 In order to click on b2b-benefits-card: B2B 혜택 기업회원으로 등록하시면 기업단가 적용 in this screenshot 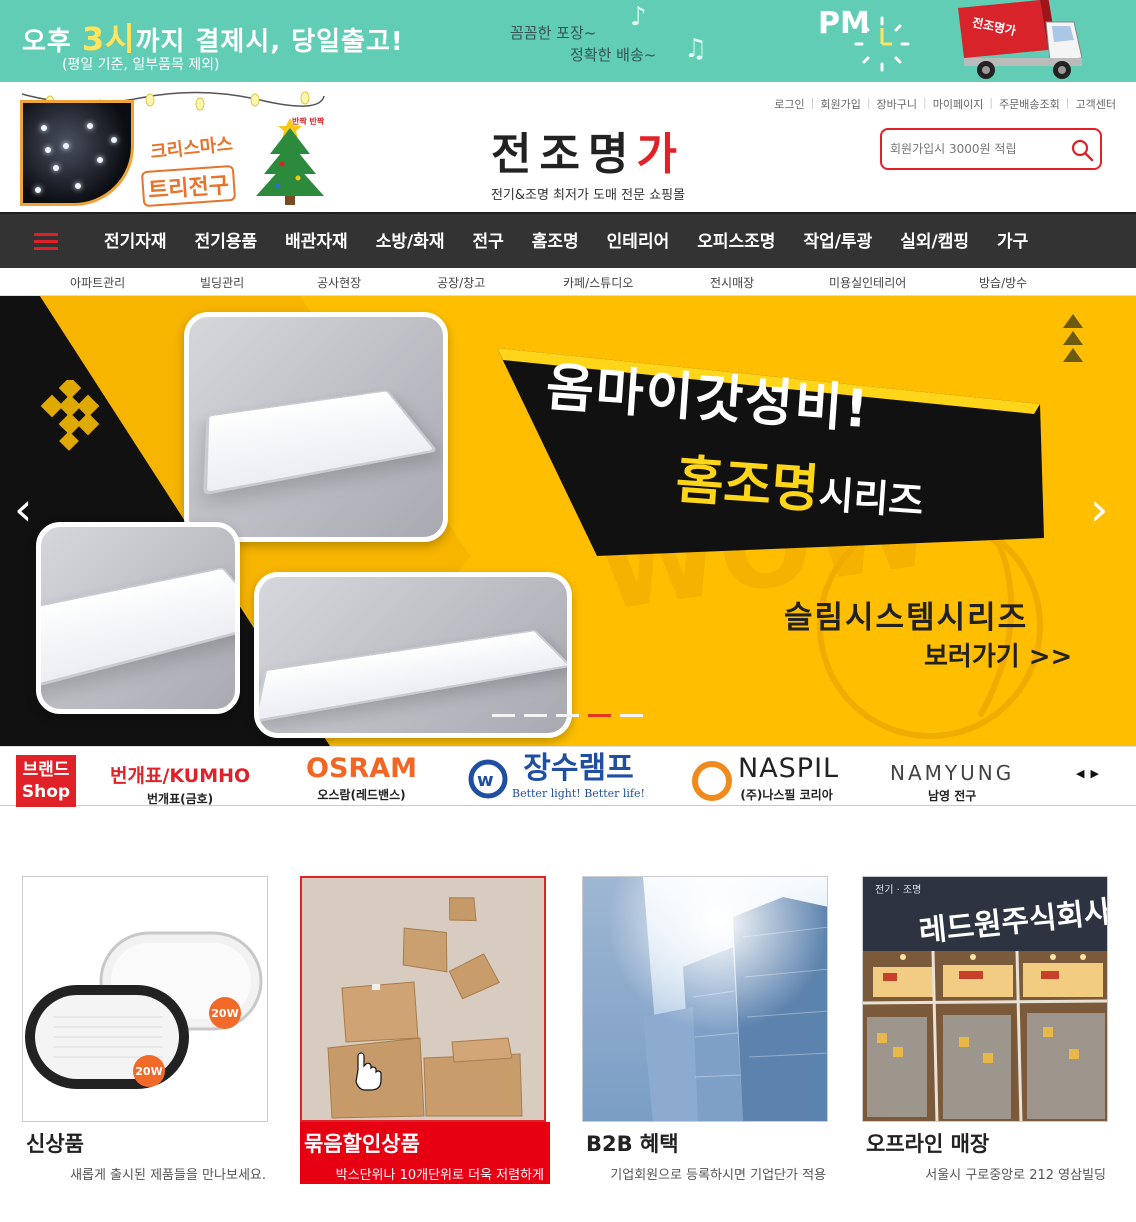, I will do `click(707, 1031)`.